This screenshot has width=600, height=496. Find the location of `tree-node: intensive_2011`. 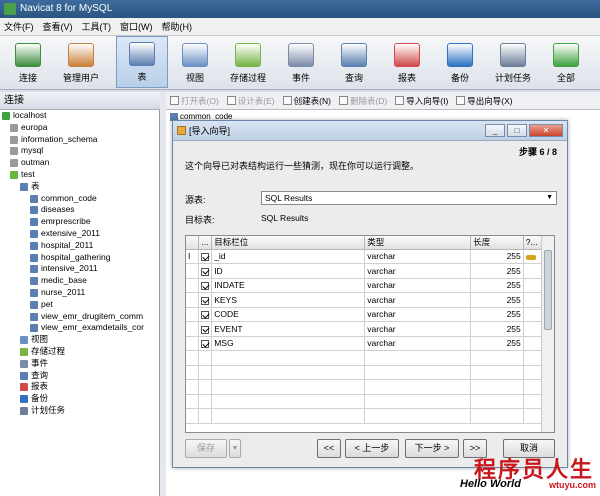

tree-node: intensive_2011 is located at coordinates (79, 269).